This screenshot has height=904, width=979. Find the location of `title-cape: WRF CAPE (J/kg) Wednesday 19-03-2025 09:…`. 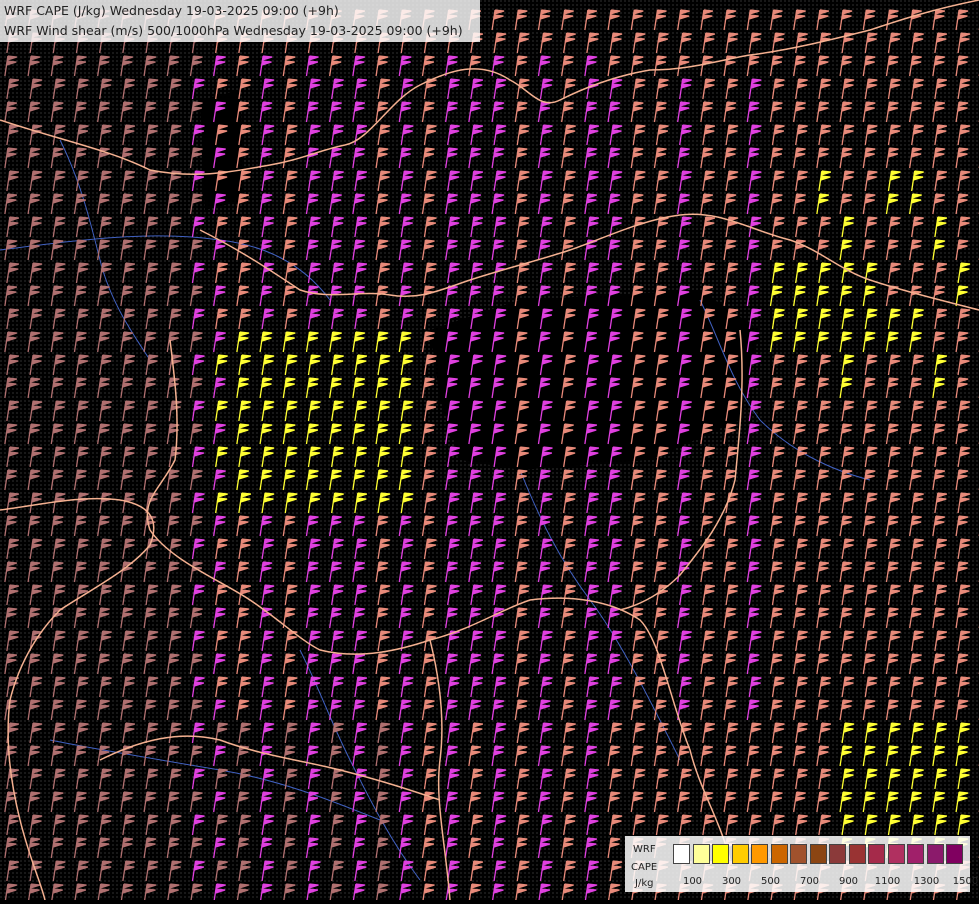

title-cape: WRF CAPE (J/kg) Wednesday 19-03-2025 09:… is located at coordinates (171, 10).